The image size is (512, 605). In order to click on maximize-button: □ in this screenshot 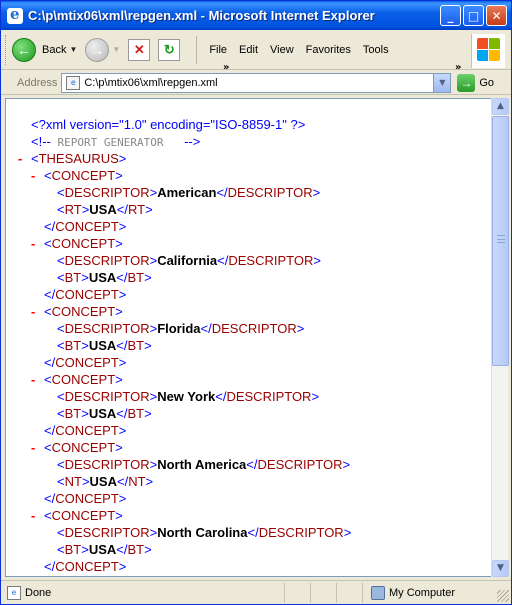, I will do `click(473, 15)`.